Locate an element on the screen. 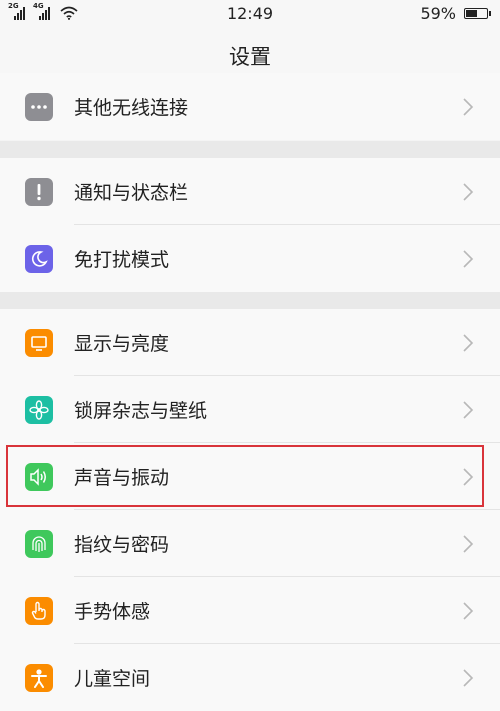  settings-item-label: 指纹与密码 is located at coordinates (122, 545).